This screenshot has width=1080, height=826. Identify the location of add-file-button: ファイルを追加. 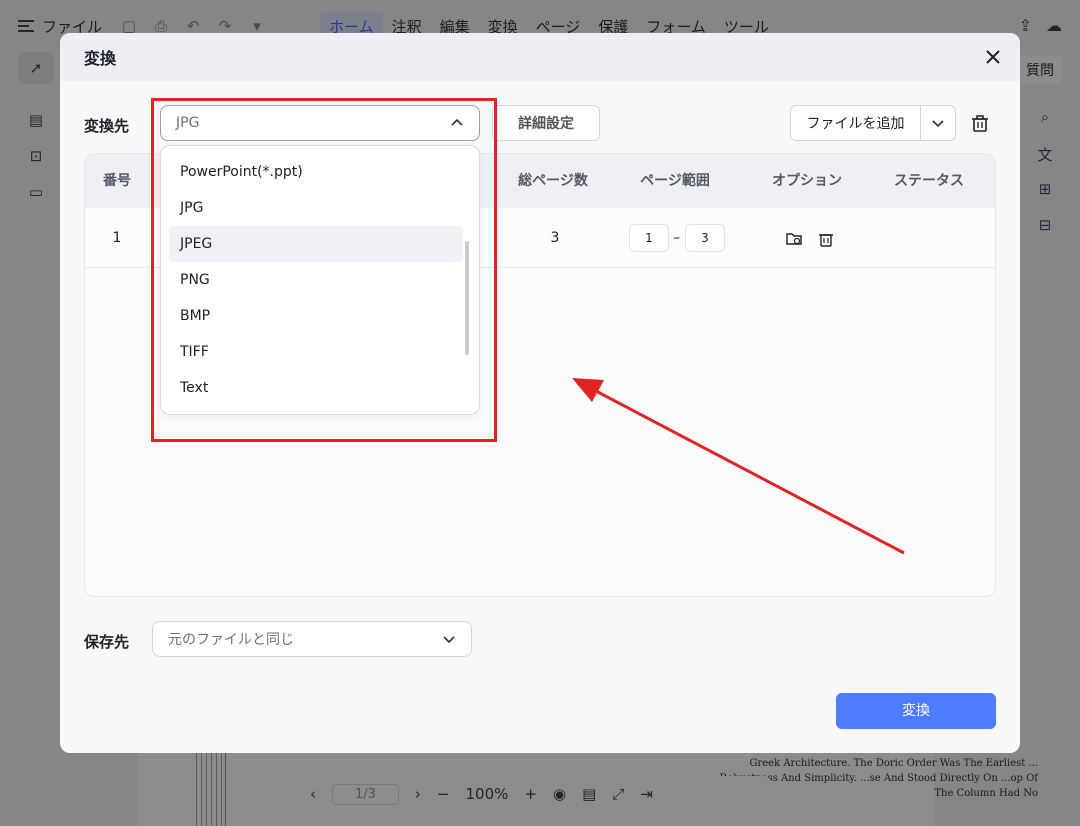
(856, 123).